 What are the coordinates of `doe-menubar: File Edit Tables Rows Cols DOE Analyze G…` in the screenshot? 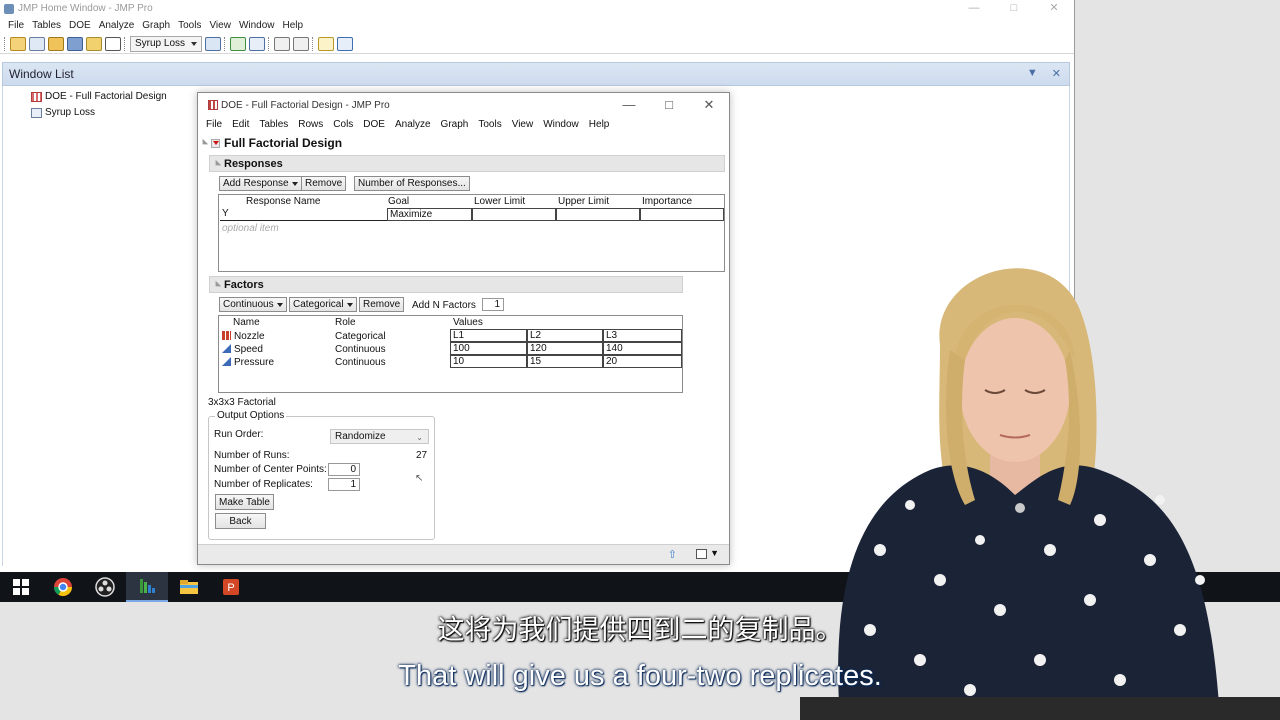 It's located at (407, 124).